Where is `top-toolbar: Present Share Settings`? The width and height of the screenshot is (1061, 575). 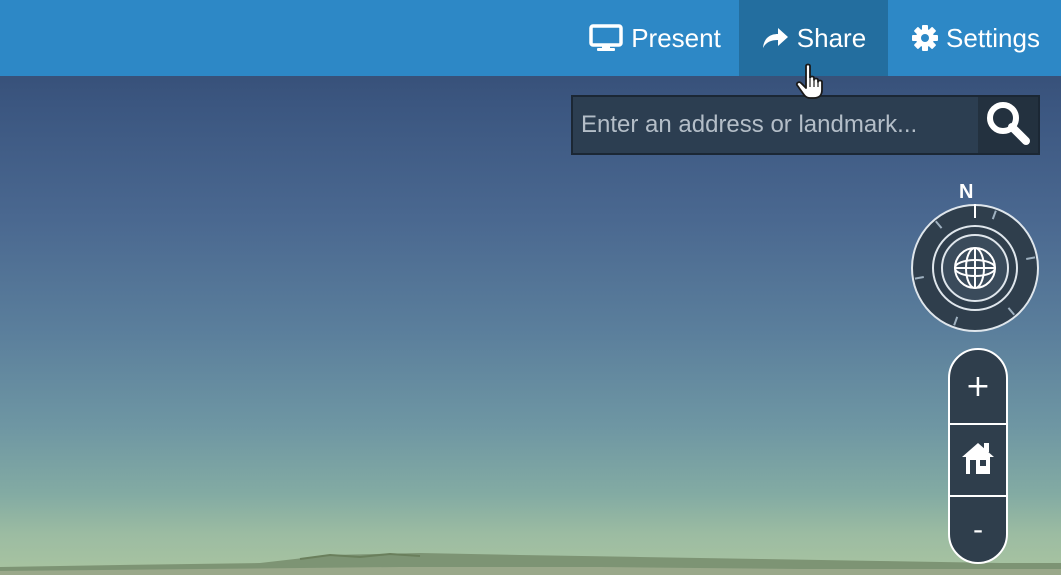 top-toolbar: Present Share Settings is located at coordinates (530, 38).